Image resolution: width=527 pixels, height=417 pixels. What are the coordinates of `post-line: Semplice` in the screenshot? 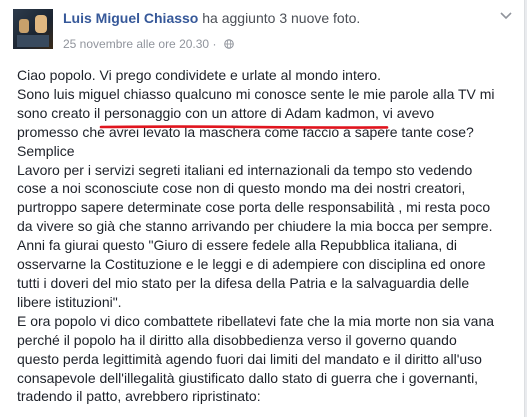 It's located at (46, 150).